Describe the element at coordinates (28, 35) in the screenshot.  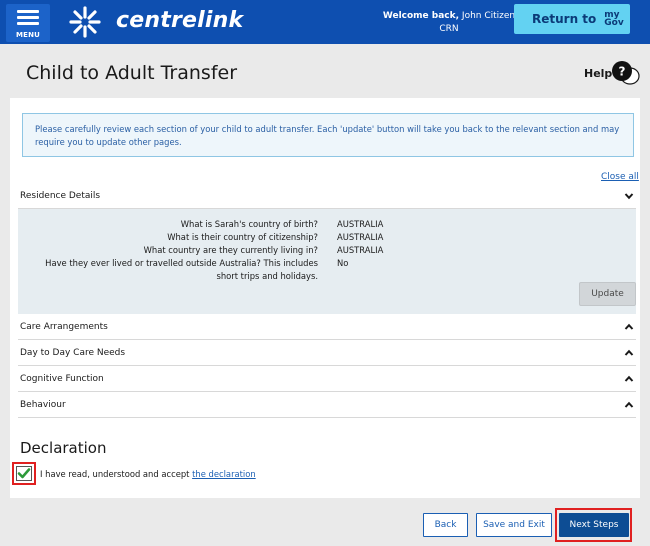
I see `menu-label: MENU` at that location.